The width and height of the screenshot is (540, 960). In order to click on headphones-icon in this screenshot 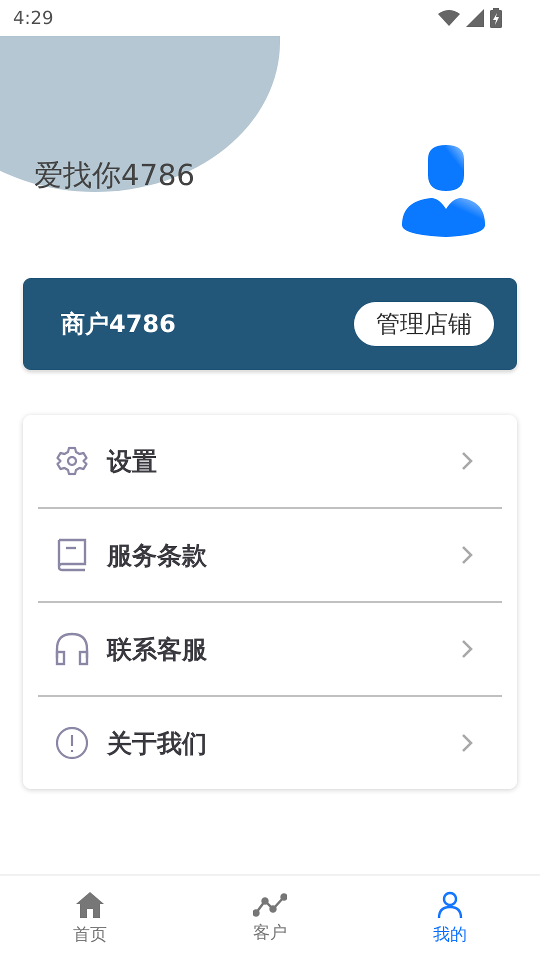, I will do `click(72, 649)`.